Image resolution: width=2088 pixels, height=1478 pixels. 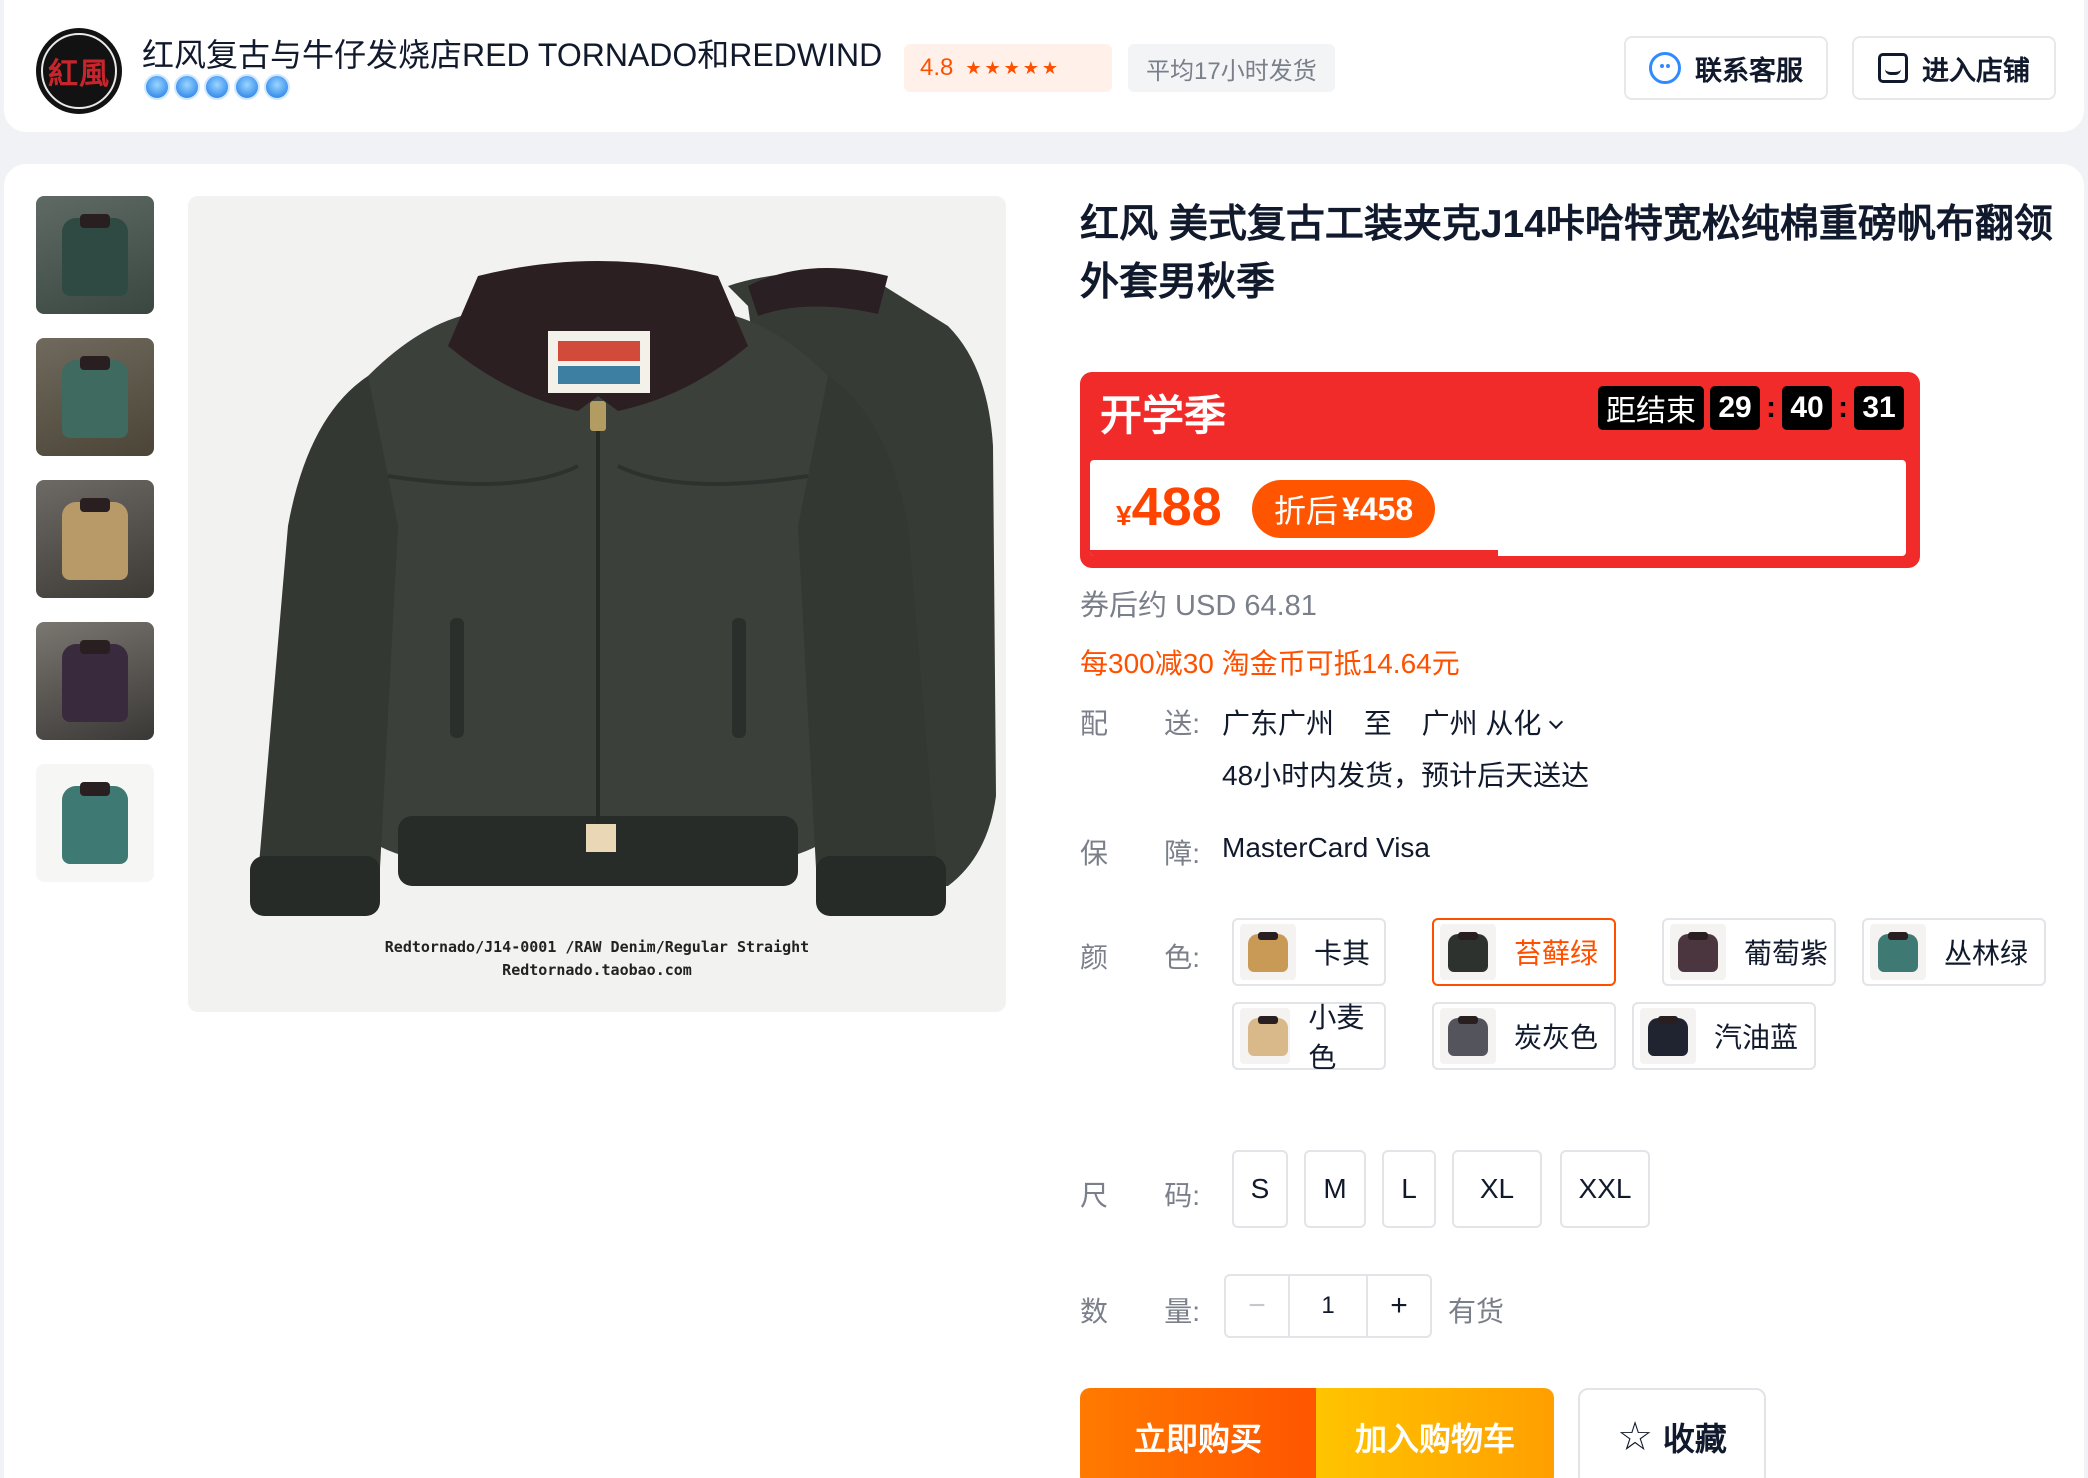 What do you see at coordinates (1476, 1311) in the screenshot?
I see `stock-status: 有货` at bounding box center [1476, 1311].